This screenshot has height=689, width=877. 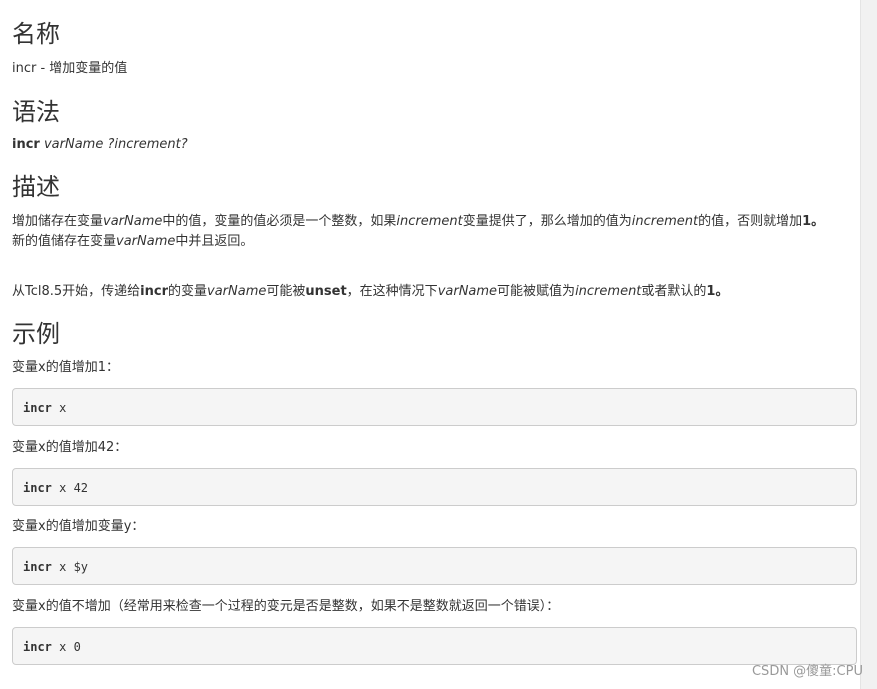 I want to click on example-caption: 变量x的值增加42：, so click(x=70, y=447).